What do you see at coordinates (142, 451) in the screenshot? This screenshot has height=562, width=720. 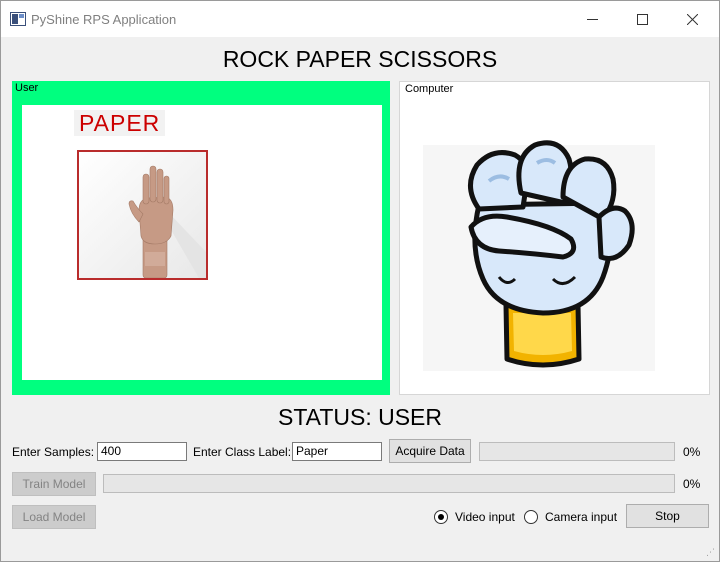 I see `samples-input: 400` at bounding box center [142, 451].